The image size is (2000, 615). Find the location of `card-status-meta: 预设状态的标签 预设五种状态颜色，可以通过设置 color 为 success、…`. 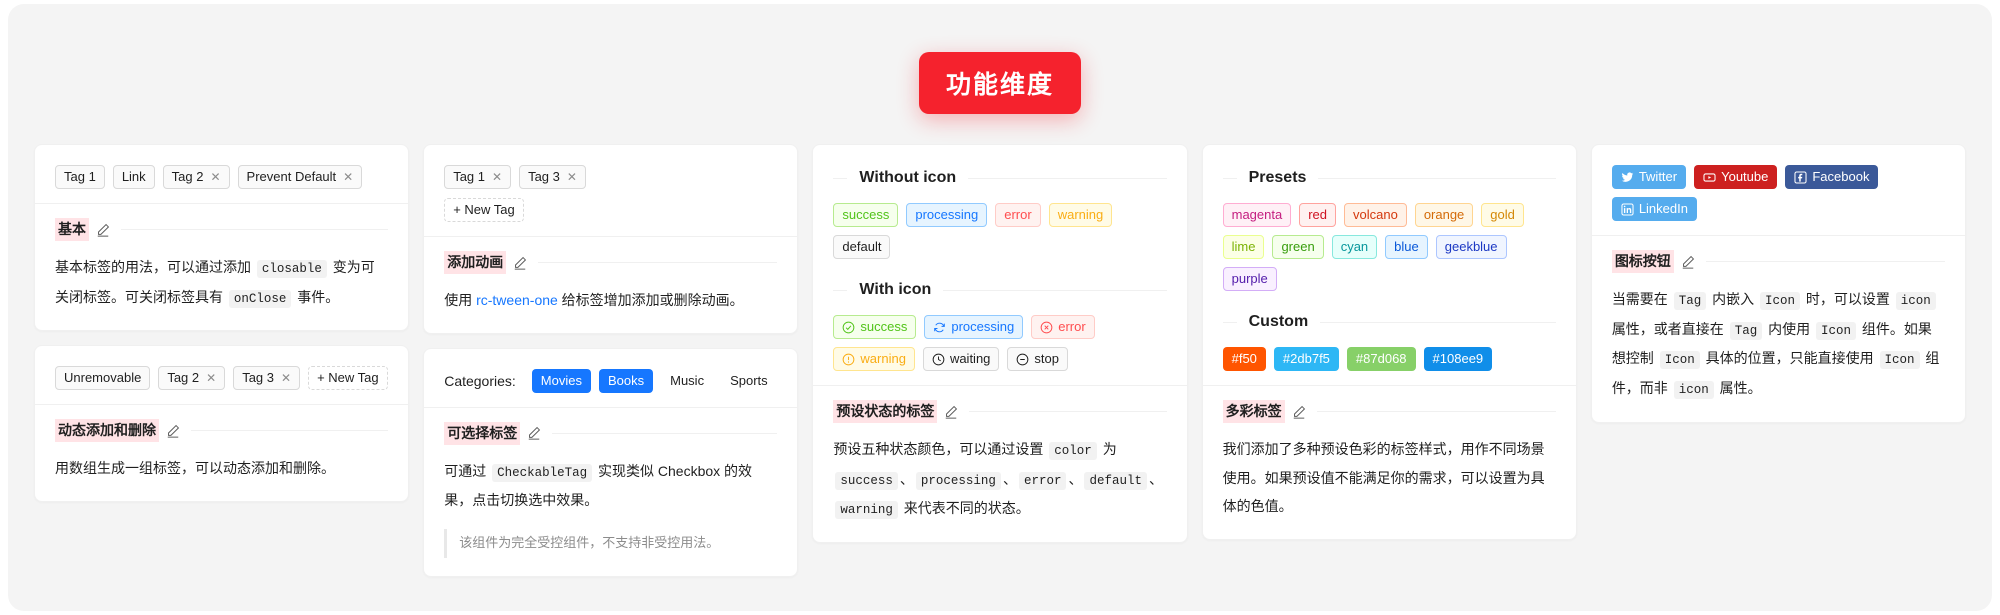

card-status-meta: 预设状态的标签 预设五种状态颜色，可以通过设置 color 为 success、… is located at coordinates (1000, 463).